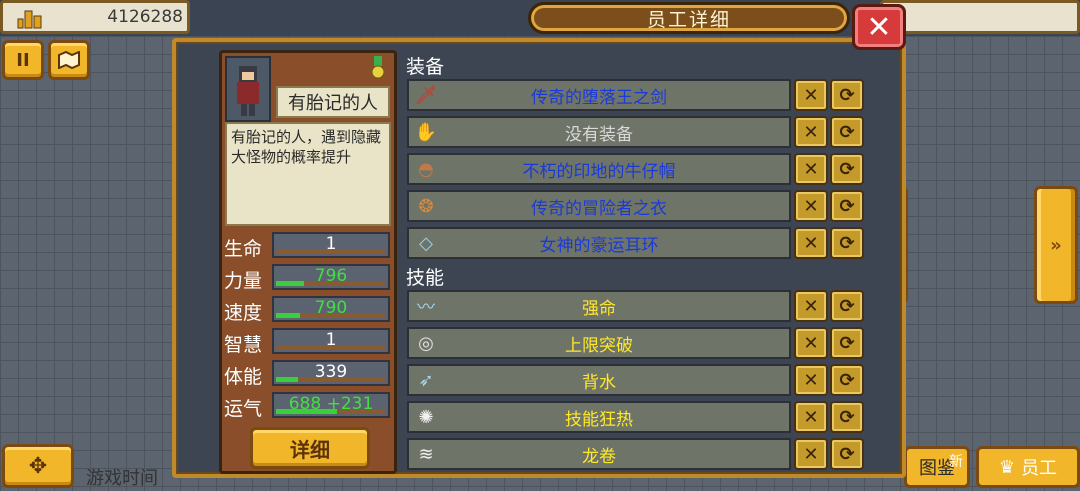  I want to click on money-display: 4126288, so click(95, 17).